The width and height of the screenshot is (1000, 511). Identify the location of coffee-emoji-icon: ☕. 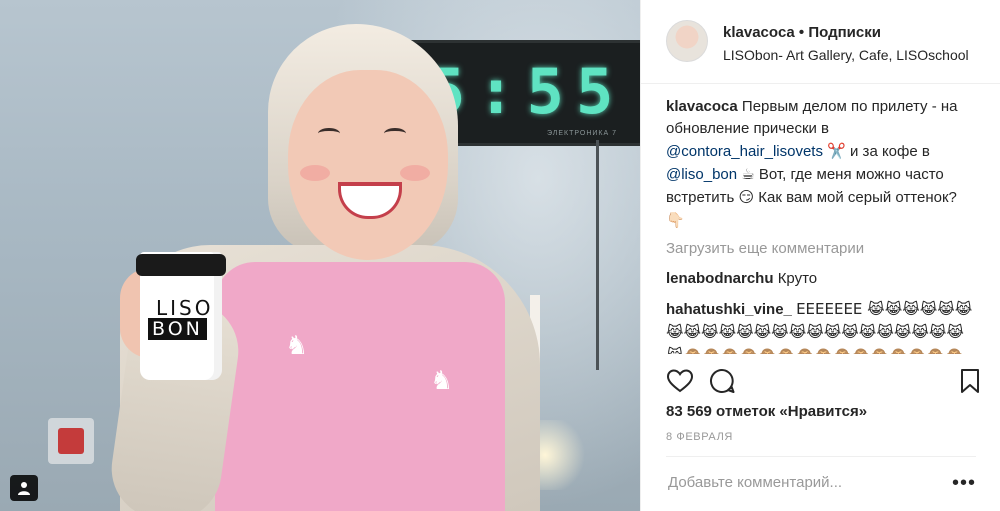
(748, 174).